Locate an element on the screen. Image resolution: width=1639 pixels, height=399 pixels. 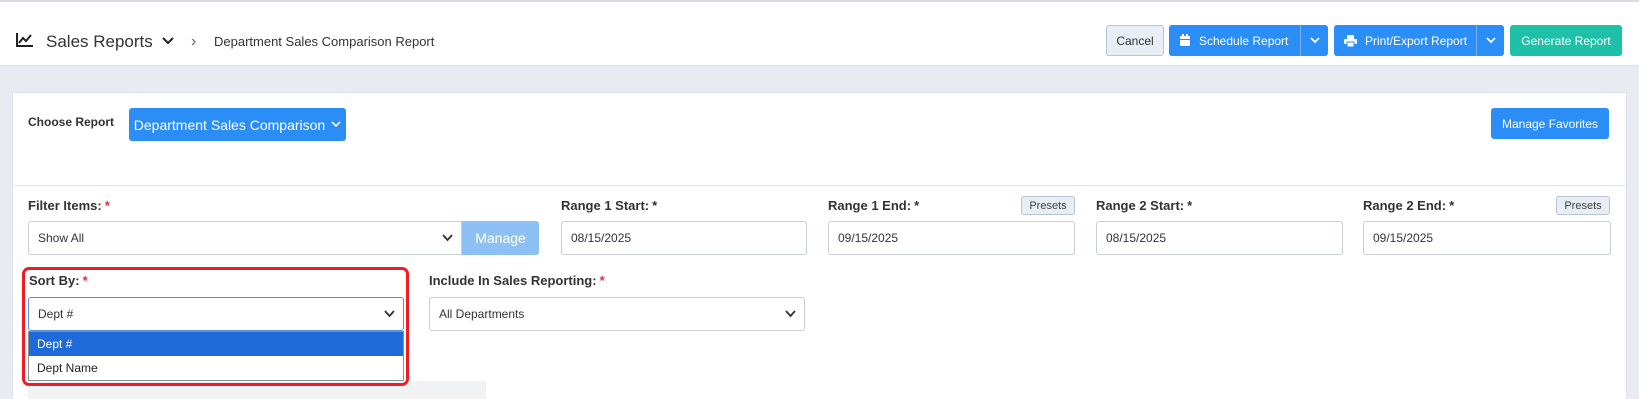
filter-items-label: Filter Items: * is located at coordinates (69, 205).